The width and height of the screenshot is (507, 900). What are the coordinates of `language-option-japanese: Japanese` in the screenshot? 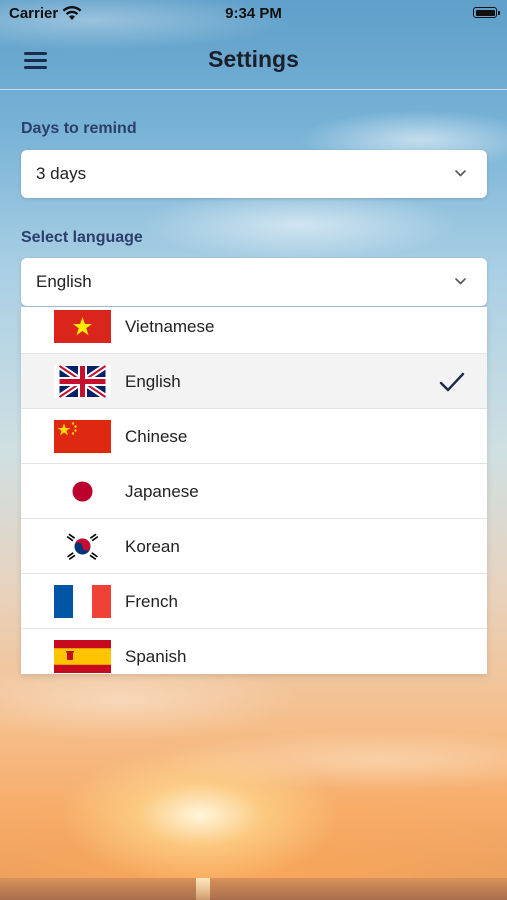 It's located at (254, 491).